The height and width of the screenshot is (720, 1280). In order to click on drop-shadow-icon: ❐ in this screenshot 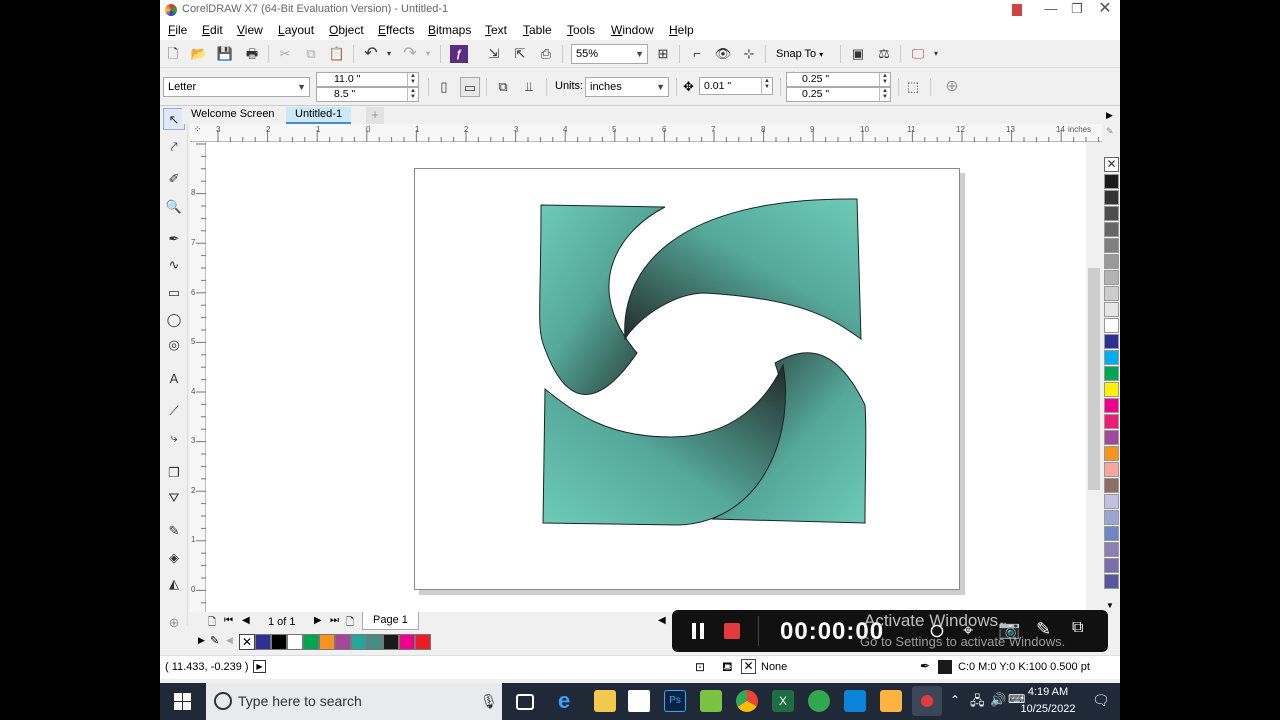, I will do `click(174, 473)`.